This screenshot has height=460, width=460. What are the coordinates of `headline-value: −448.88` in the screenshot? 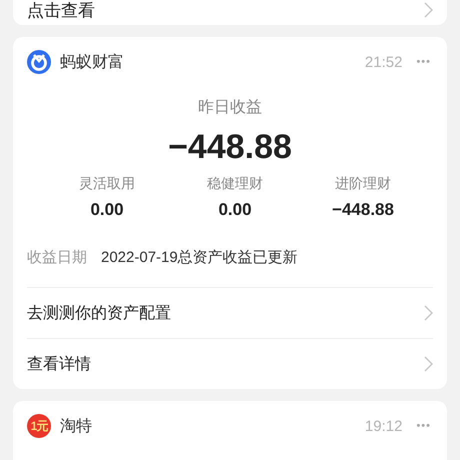 It's located at (230, 147).